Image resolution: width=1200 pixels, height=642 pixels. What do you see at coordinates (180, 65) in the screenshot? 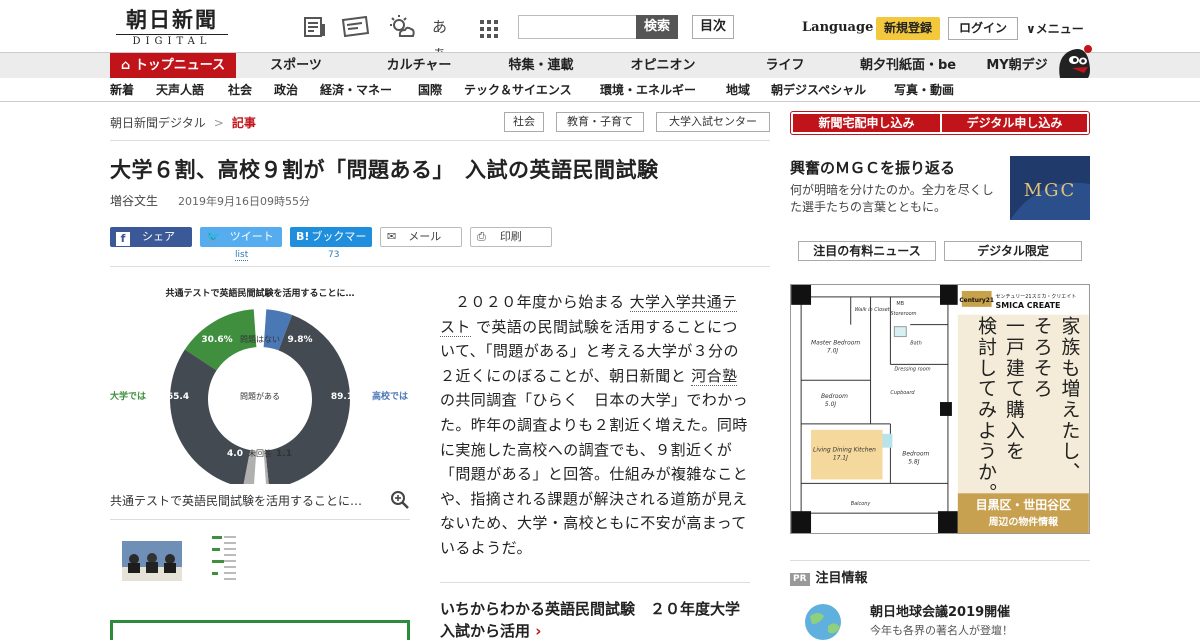
I see `nav-label: トップニュース` at bounding box center [180, 65].